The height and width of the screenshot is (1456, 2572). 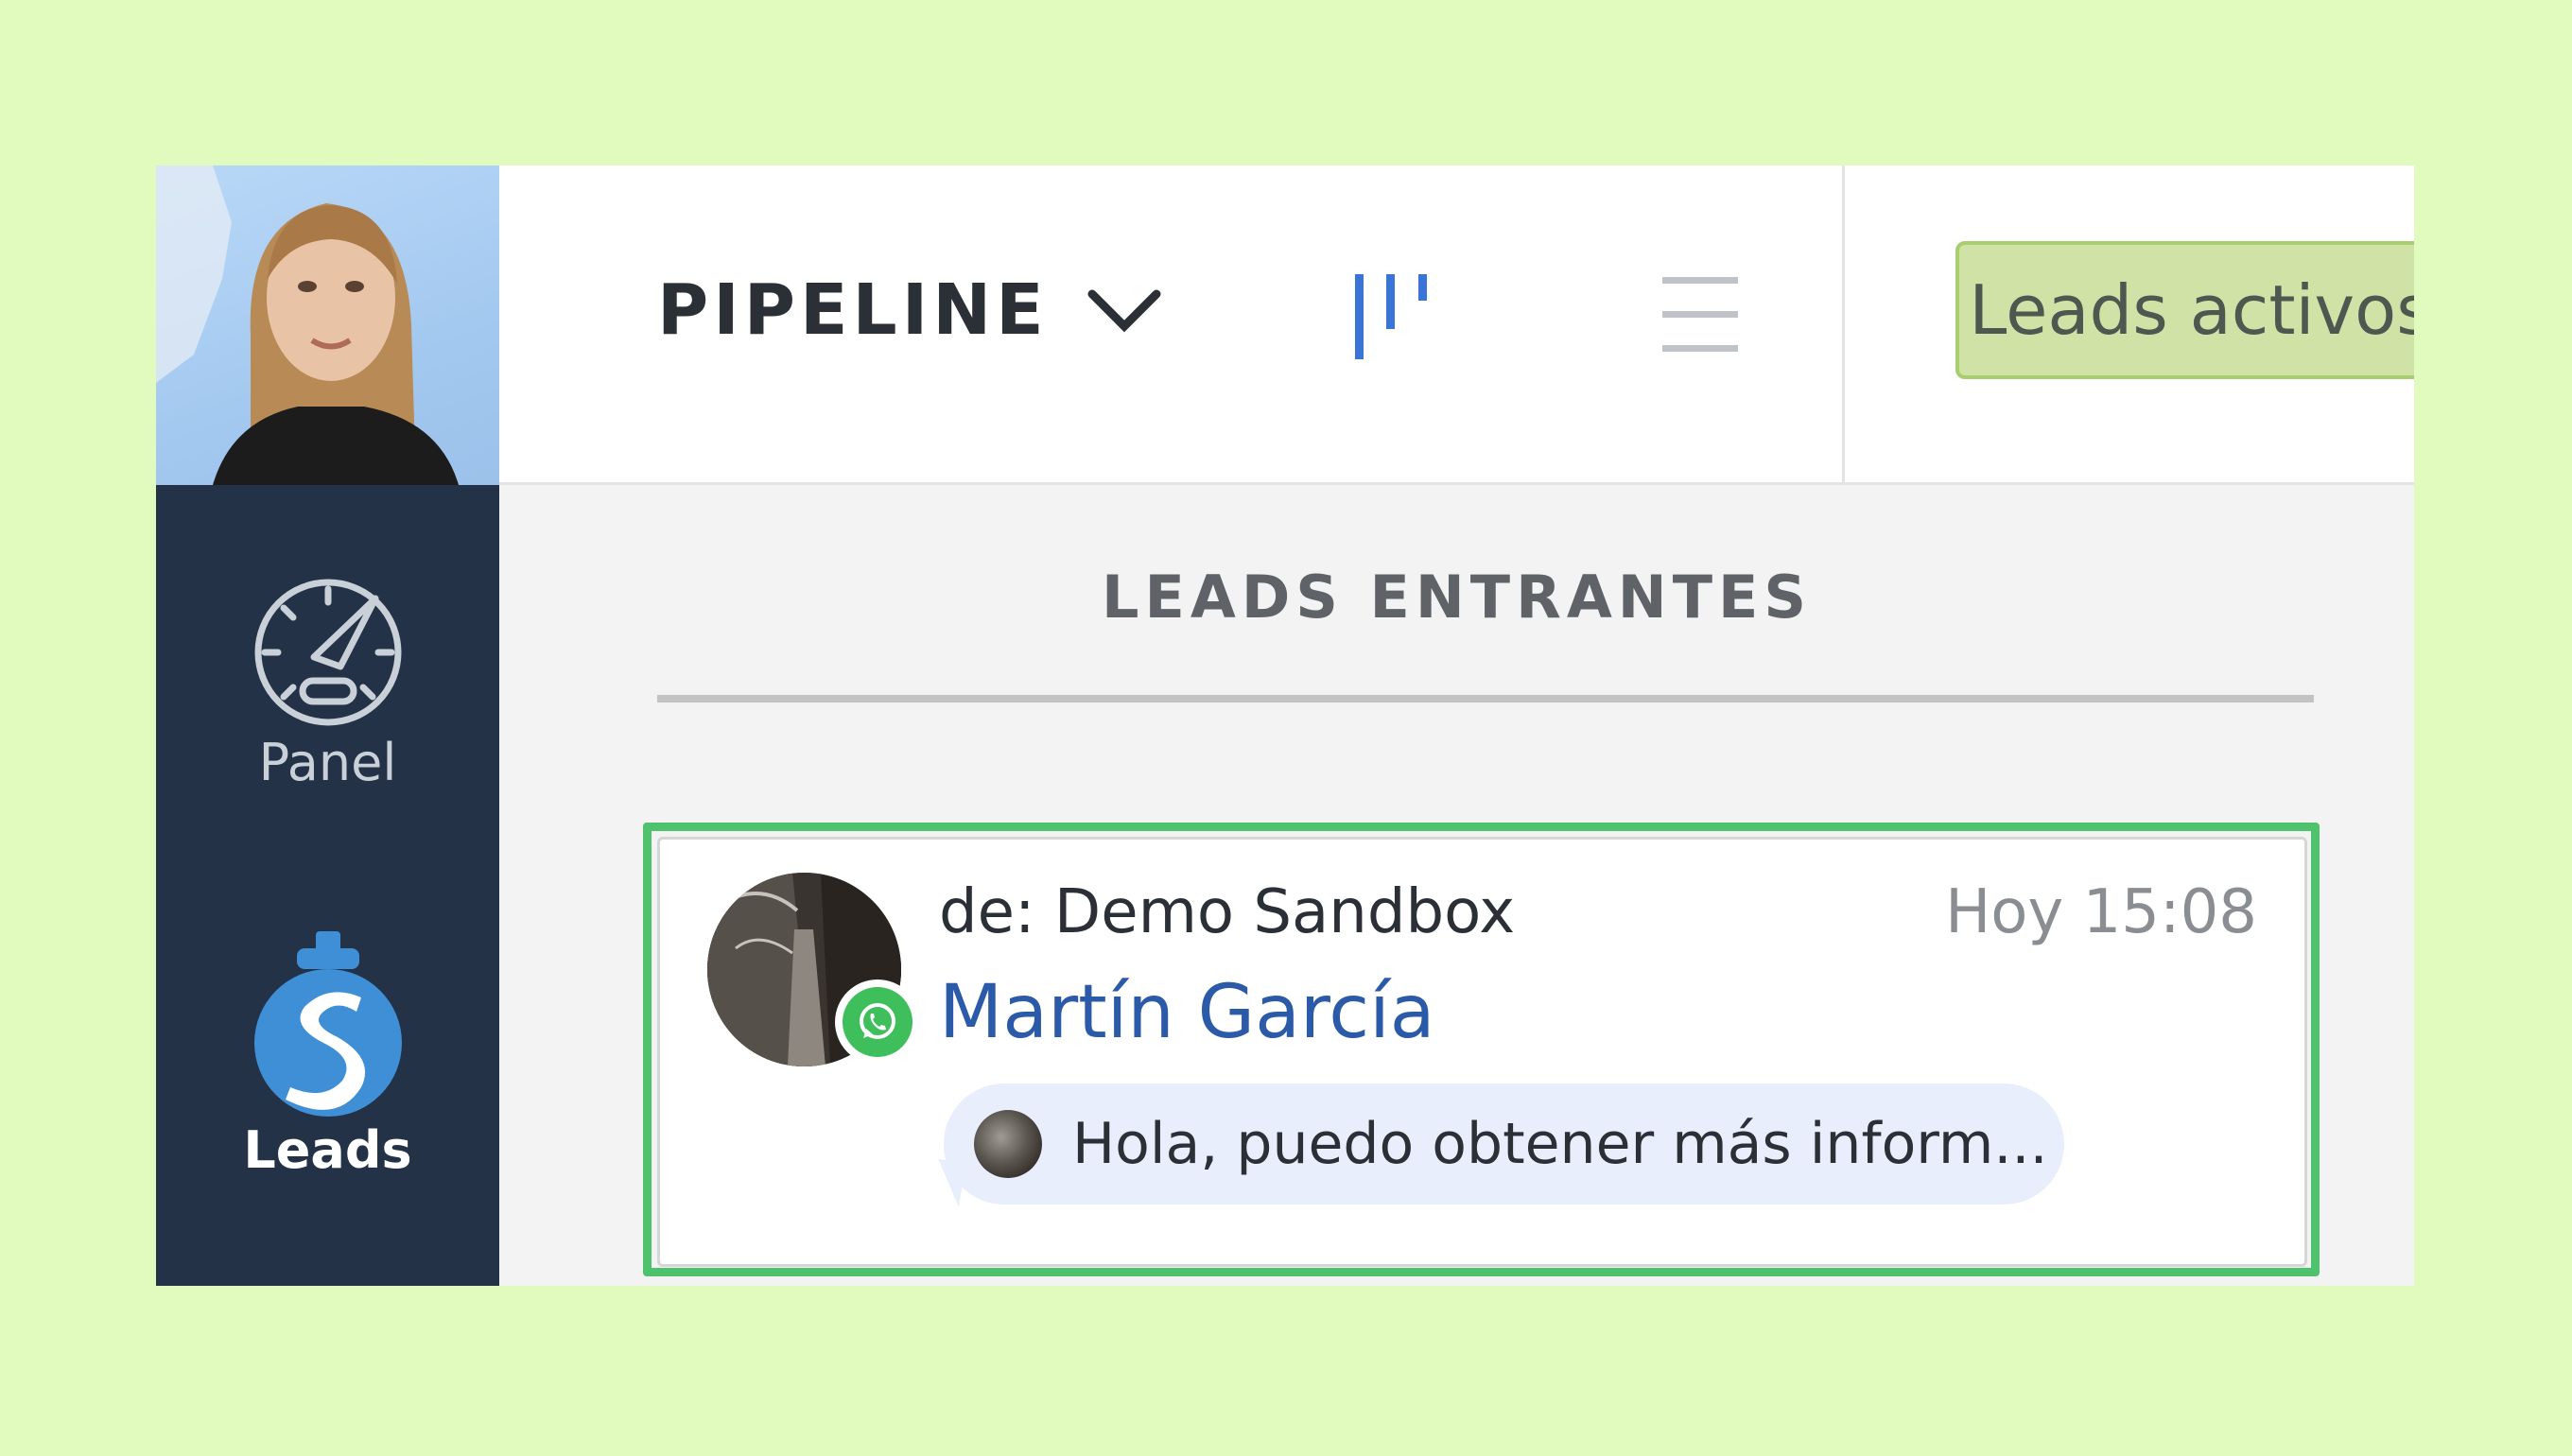 What do you see at coordinates (1485, 698) in the screenshot?
I see `column-underline` at bounding box center [1485, 698].